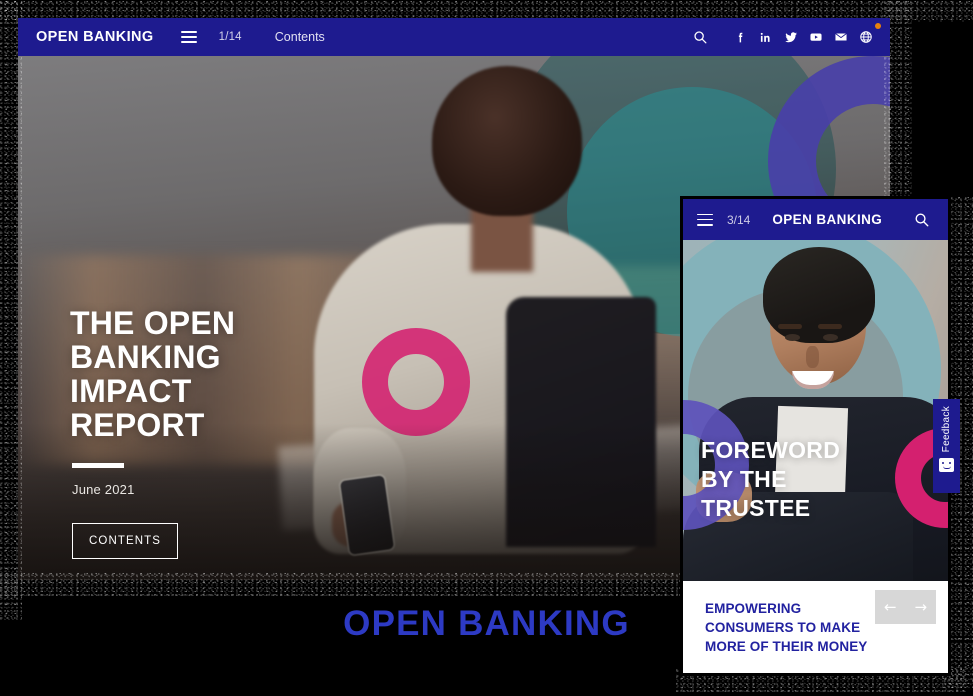 The image size is (973, 696). Describe the element at coordinates (793, 337) in the screenshot. I see `portrait-eye-left` at that location.